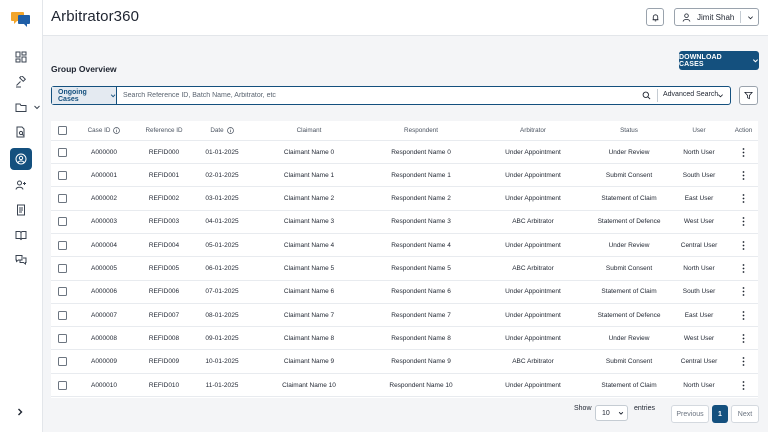 The height and width of the screenshot is (432, 768). What do you see at coordinates (699, 152) in the screenshot?
I see `cell-user: North User` at bounding box center [699, 152].